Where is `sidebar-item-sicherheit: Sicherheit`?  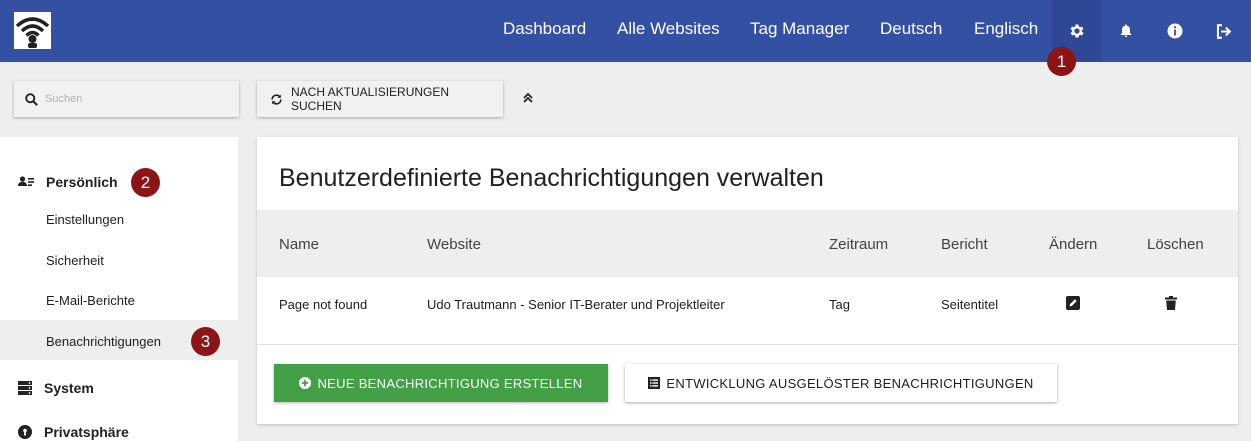 sidebar-item-sicherheit: Sicherheit is located at coordinates (75, 260).